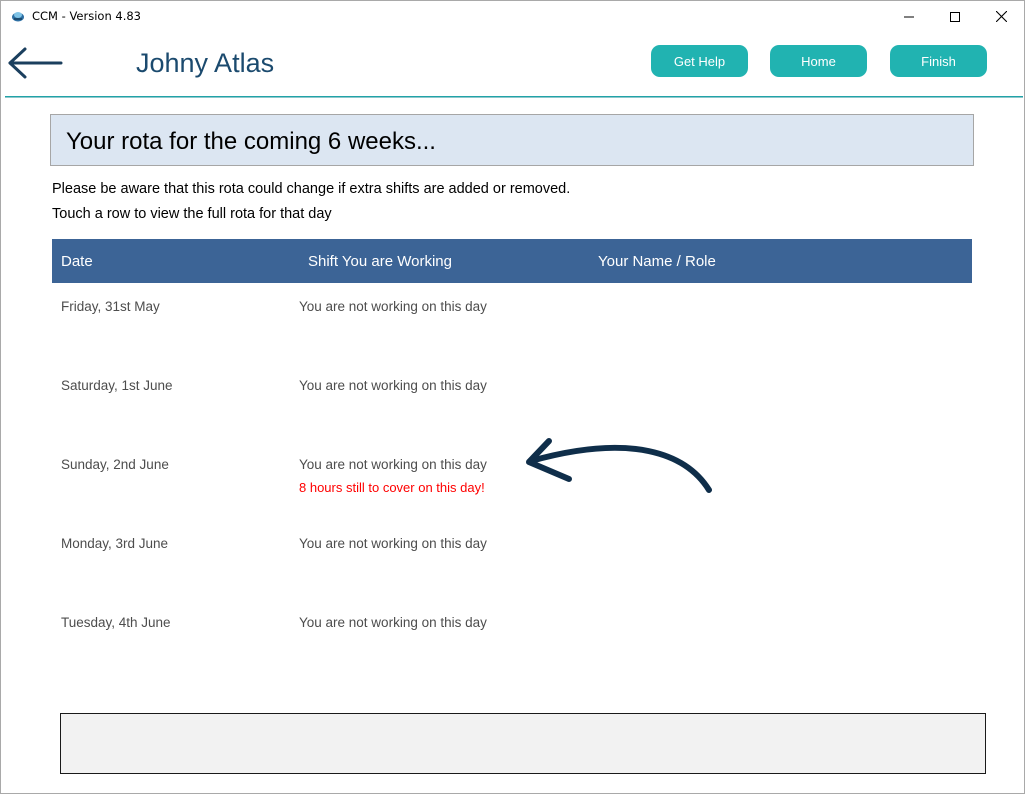 Image resolution: width=1025 pixels, height=794 pixels. I want to click on close-button, so click(1001, 16).